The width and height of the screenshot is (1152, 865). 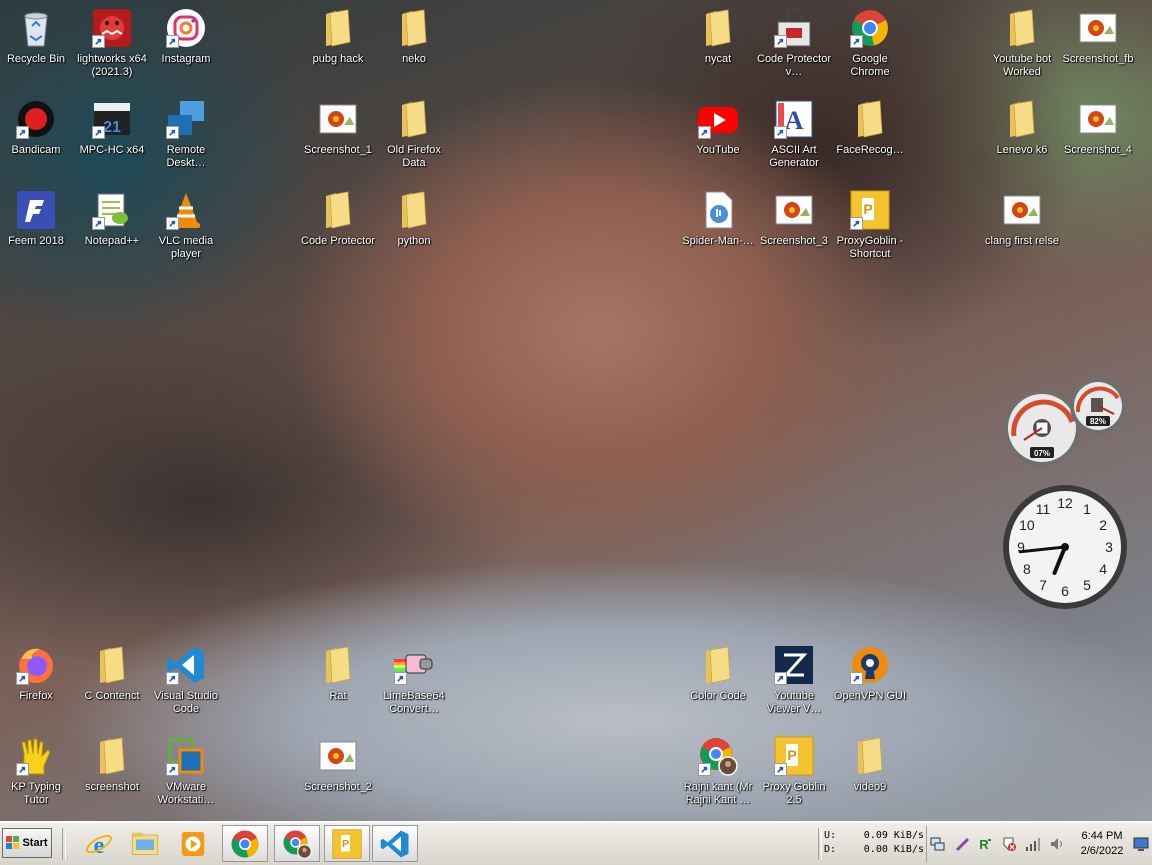 What do you see at coordinates (718, 119) in the screenshot?
I see `youtube-icon` at bounding box center [718, 119].